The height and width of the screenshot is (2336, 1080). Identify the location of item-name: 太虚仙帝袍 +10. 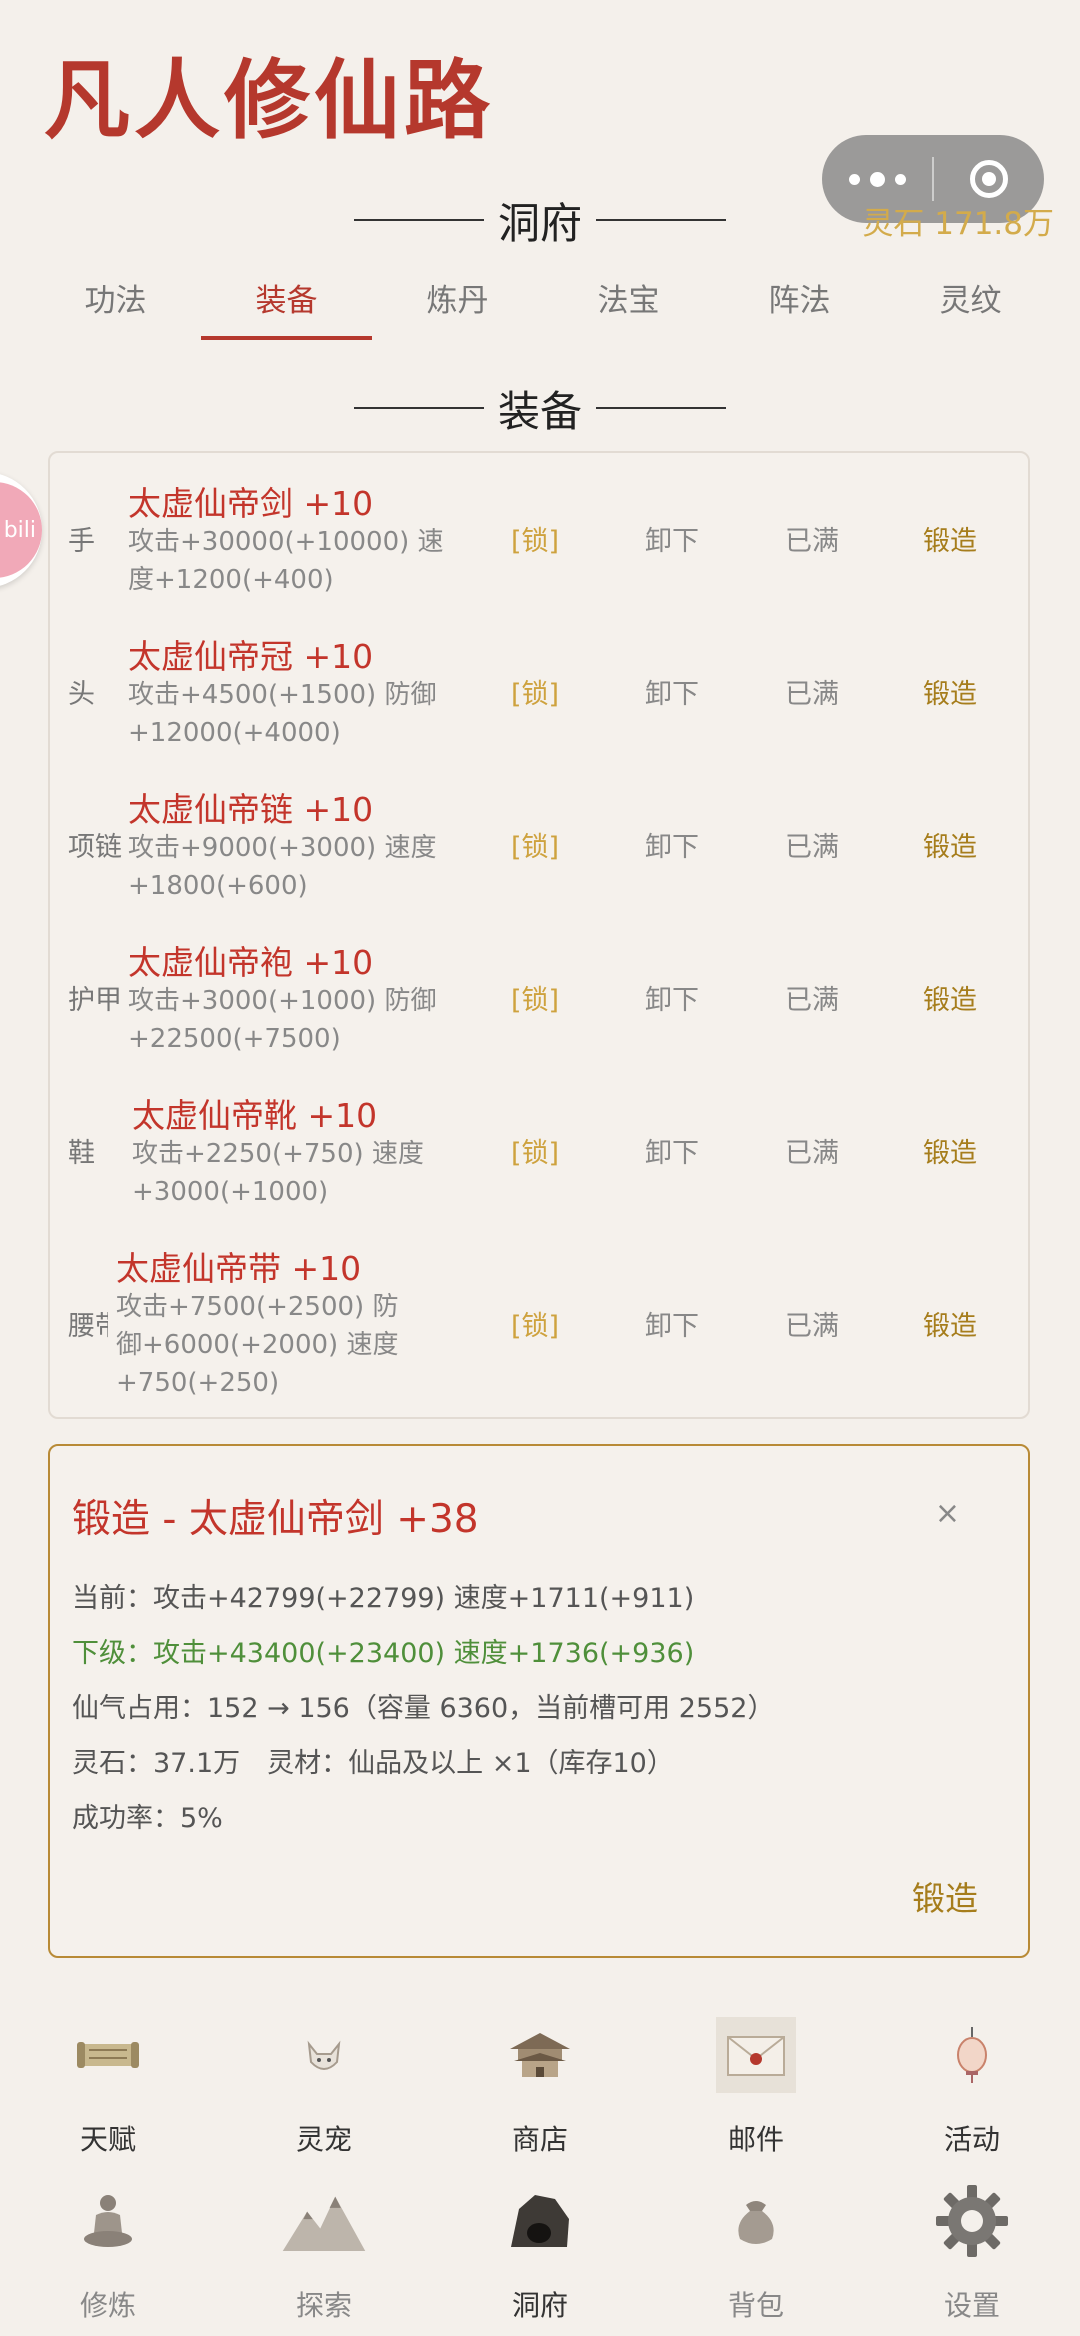
(251, 962).